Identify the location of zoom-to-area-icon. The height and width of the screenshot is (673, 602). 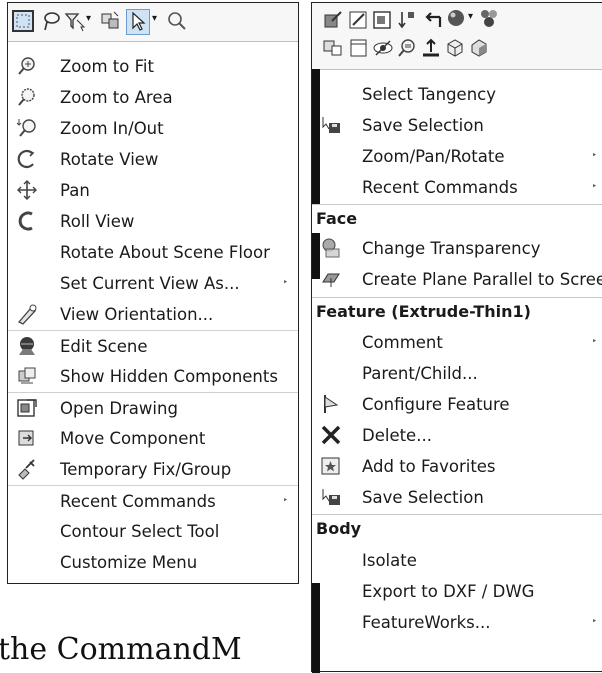
(27, 97).